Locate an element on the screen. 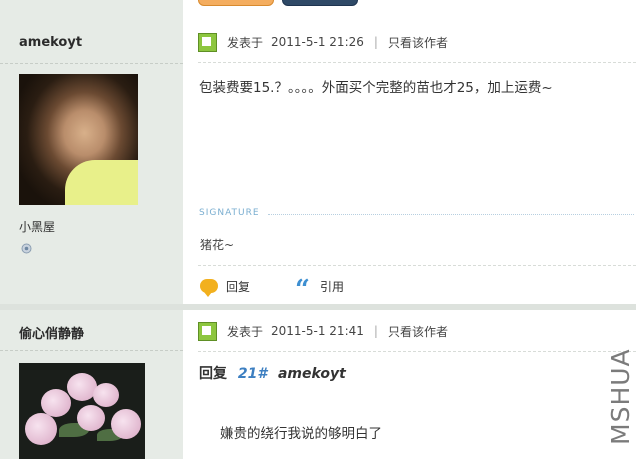 Image resolution: width=636 pixels, height=459 pixels. reply-reference: 回复 21# amekoyt is located at coordinates (272, 373).